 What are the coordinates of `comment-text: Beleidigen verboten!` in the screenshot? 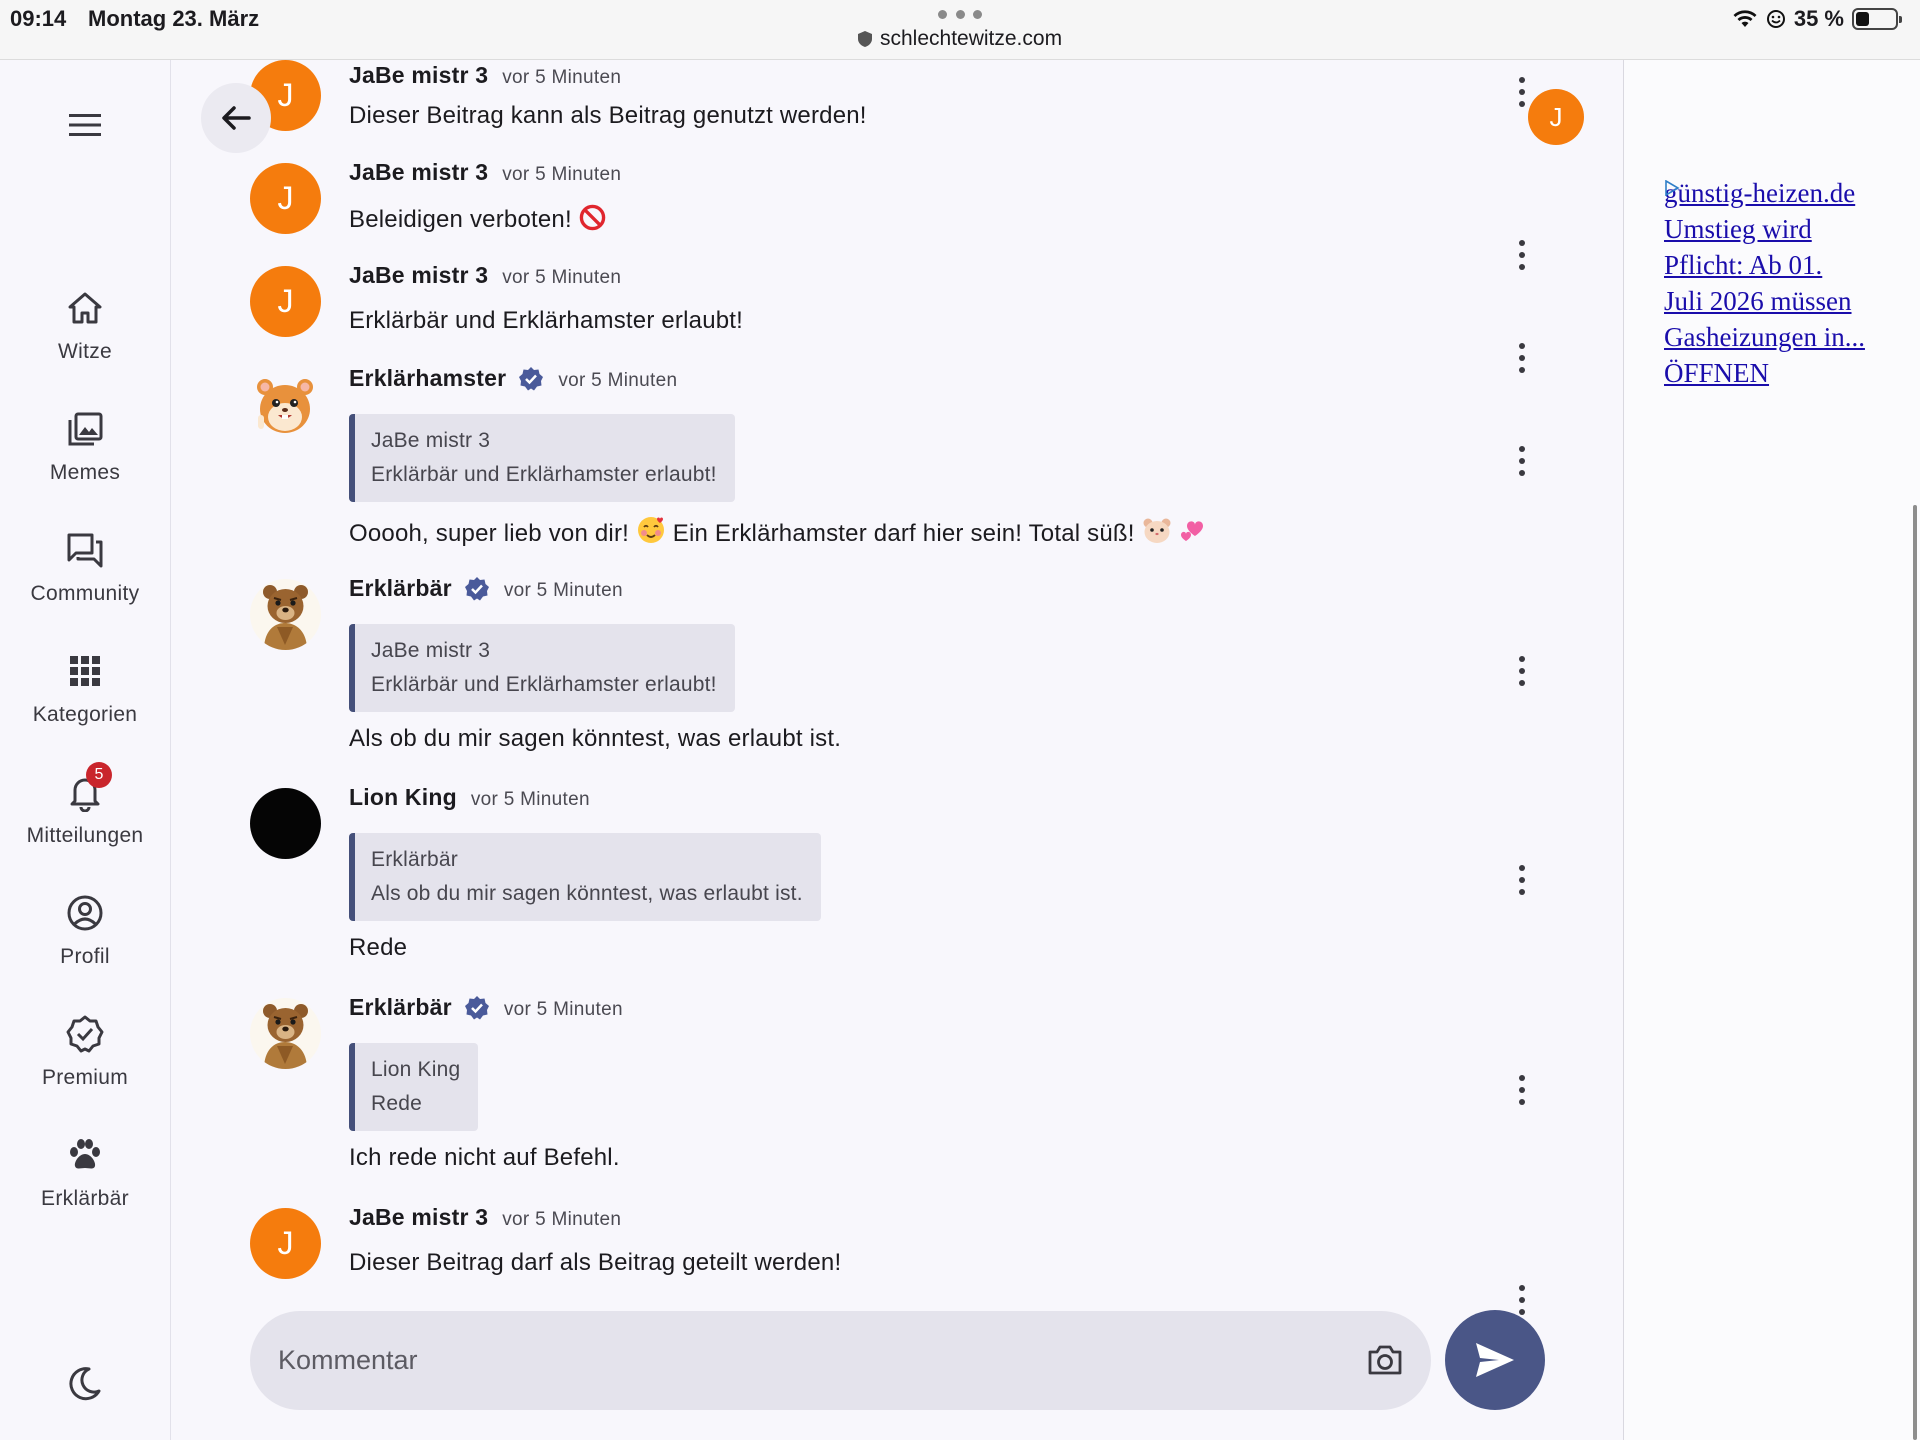 It's located at (477, 219).